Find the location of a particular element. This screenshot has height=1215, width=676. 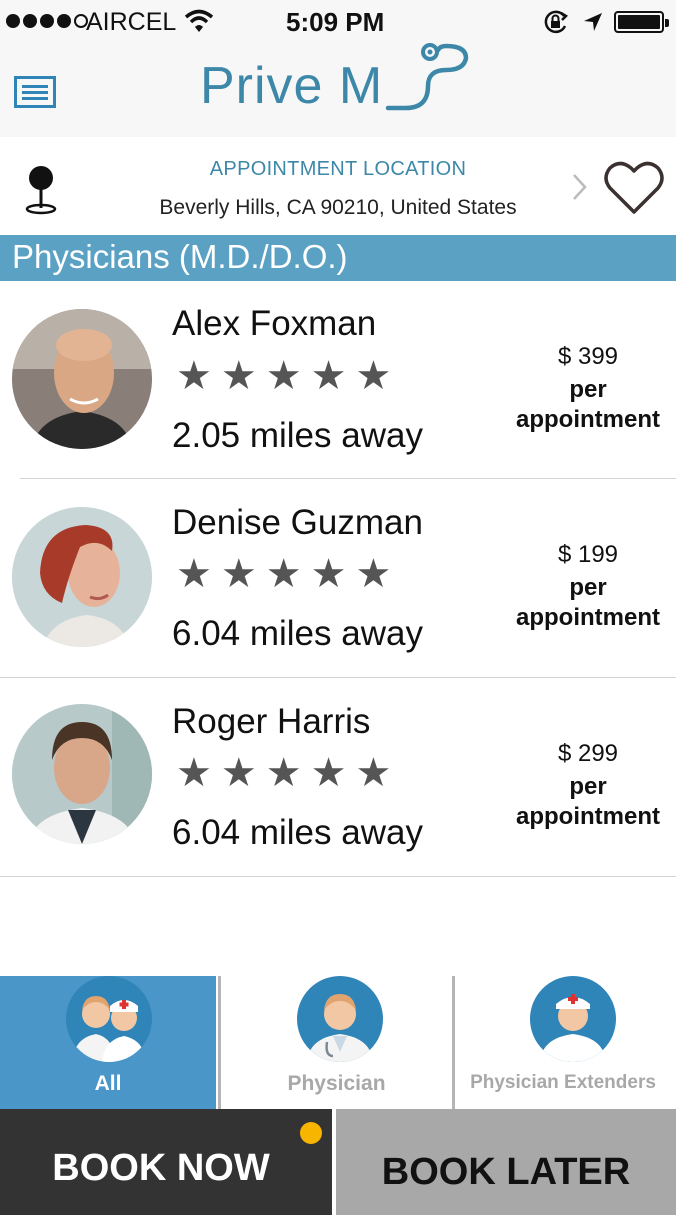

app-logo-text: Prive M is located at coordinates (292, 86).